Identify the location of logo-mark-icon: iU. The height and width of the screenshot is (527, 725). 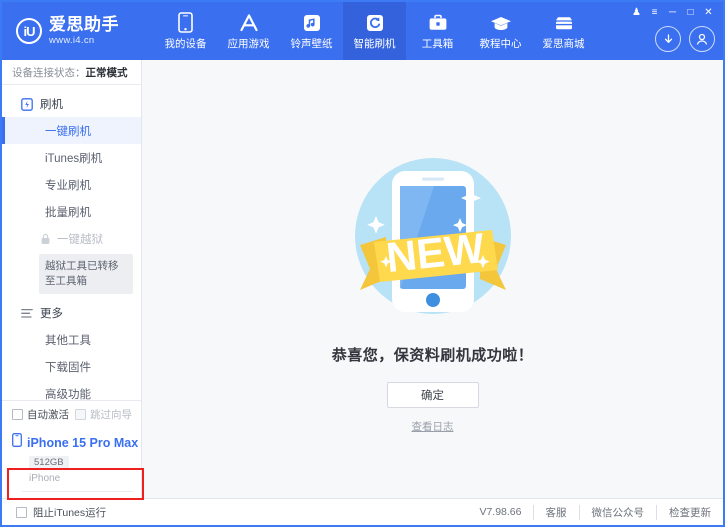
(29, 31).